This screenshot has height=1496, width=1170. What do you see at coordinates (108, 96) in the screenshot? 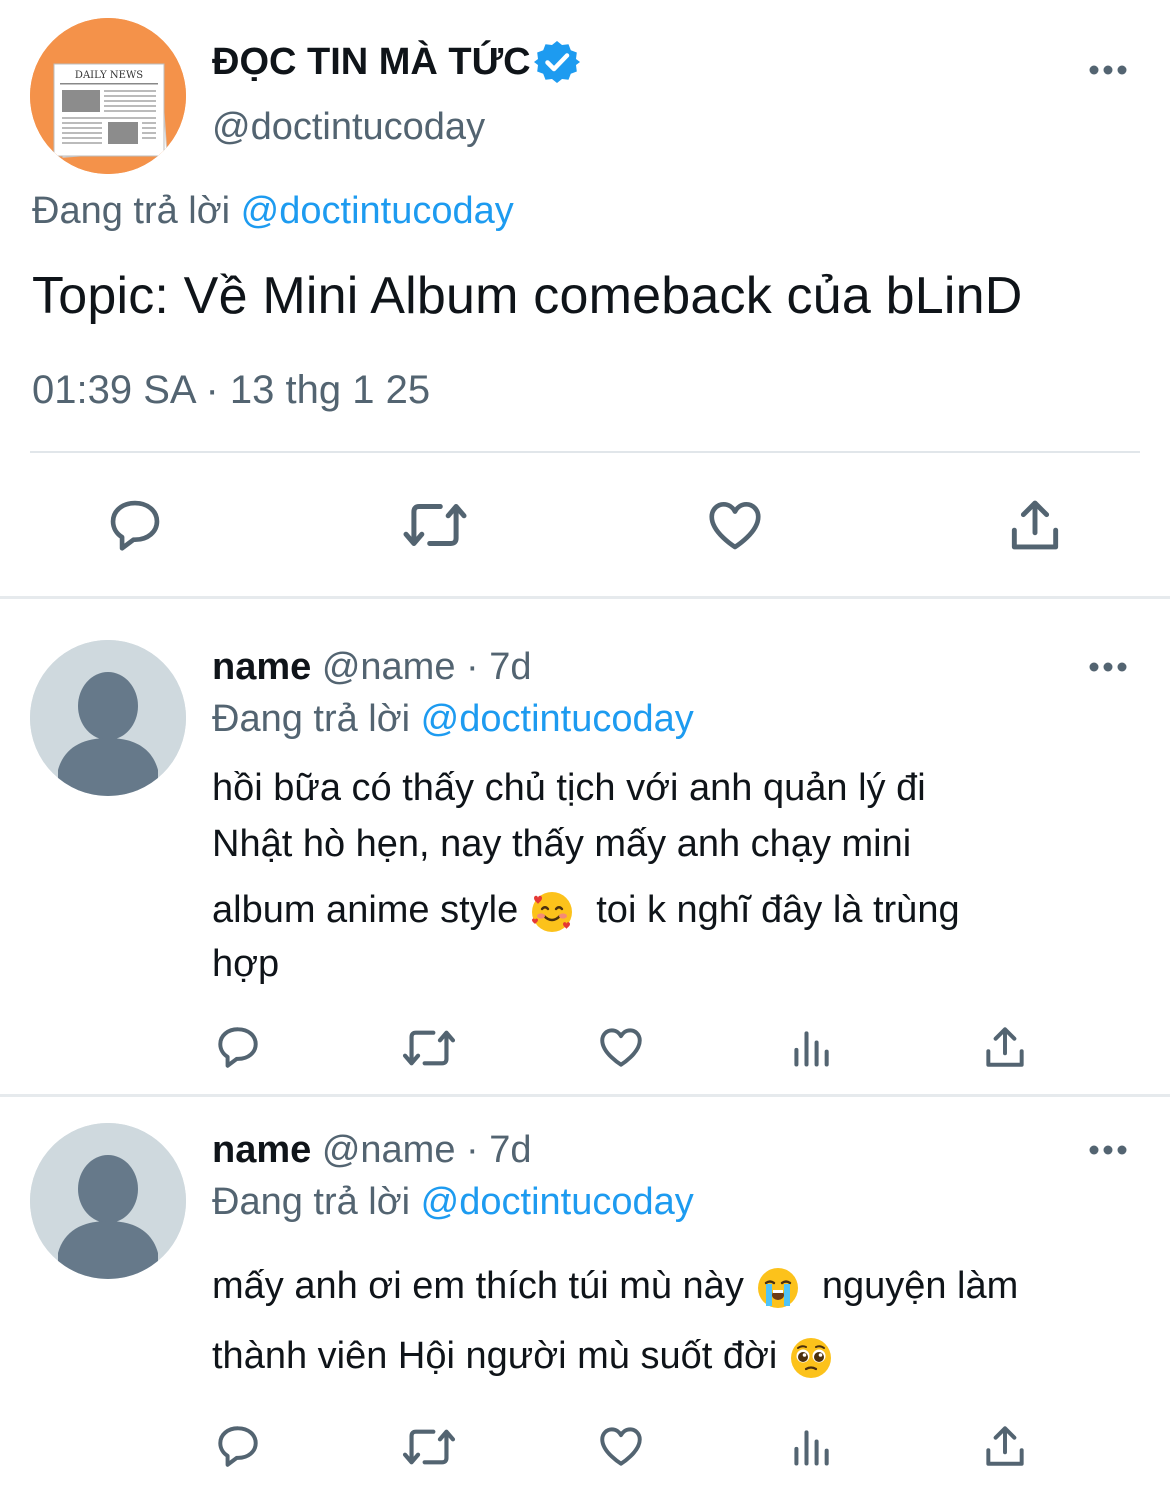
I see `news-avatar: DAILY NEWS` at bounding box center [108, 96].